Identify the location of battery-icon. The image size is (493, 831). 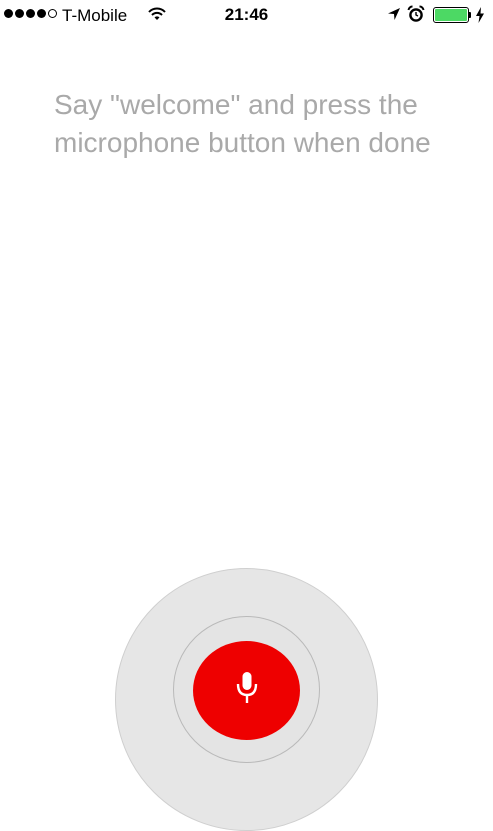
(451, 15).